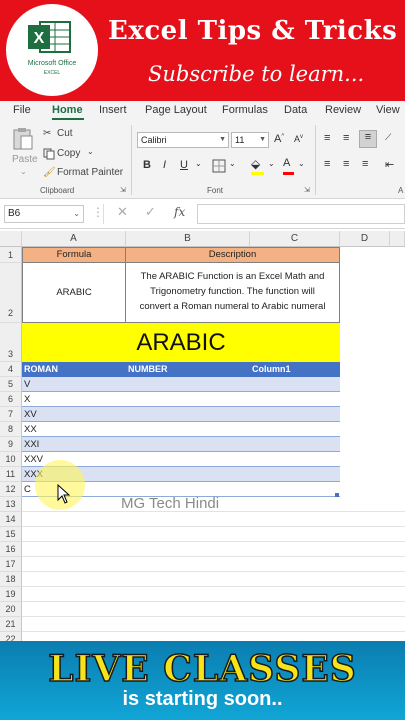  Describe the element at coordinates (164, 165) in the screenshot. I see `italic-button: I` at that location.